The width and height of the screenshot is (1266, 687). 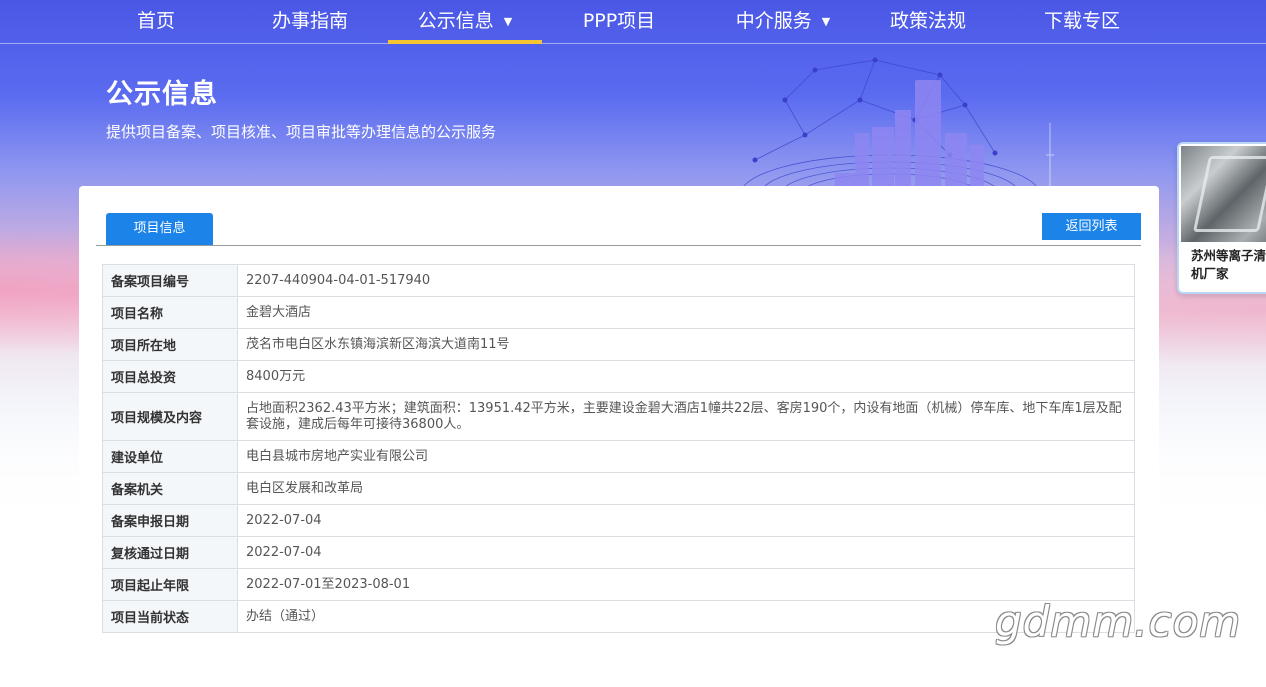 I want to click on field-label: 项目起止年限, so click(x=170, y=584).